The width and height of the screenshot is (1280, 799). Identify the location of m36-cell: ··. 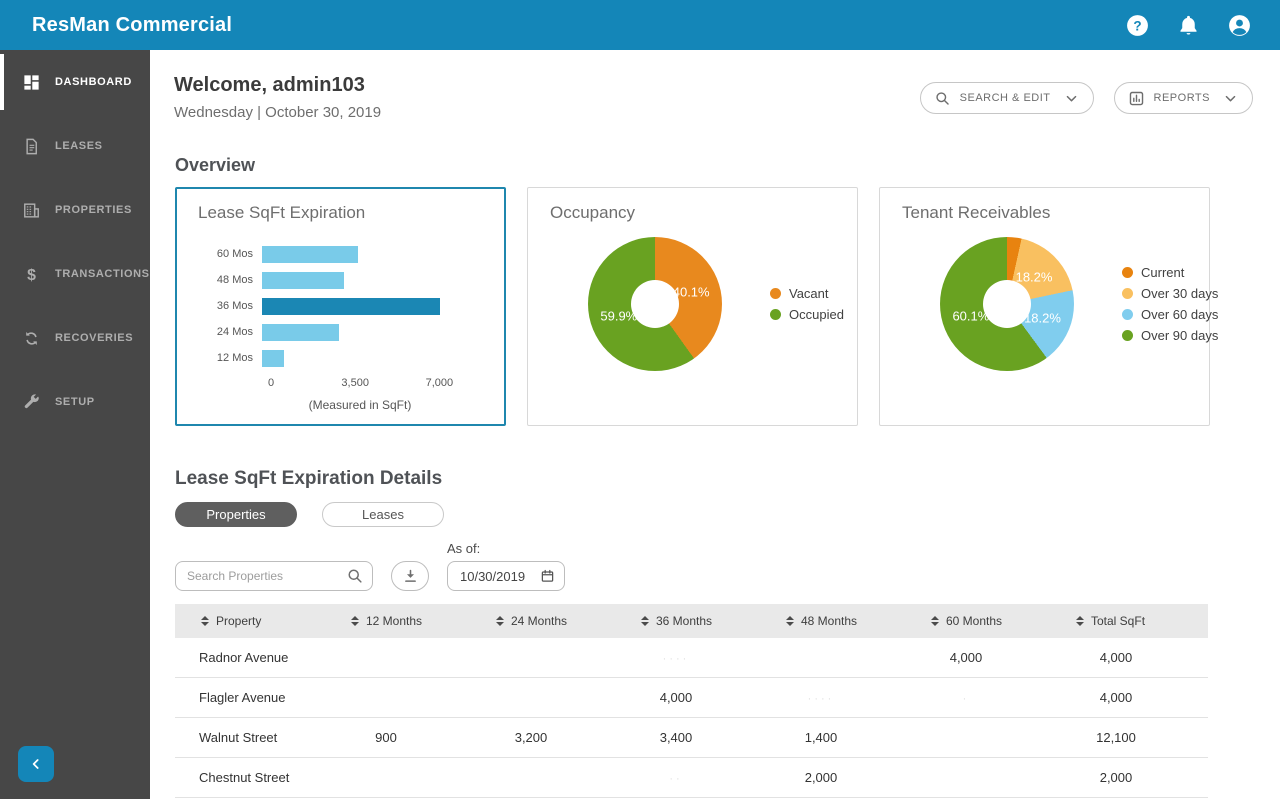
(713, 777).